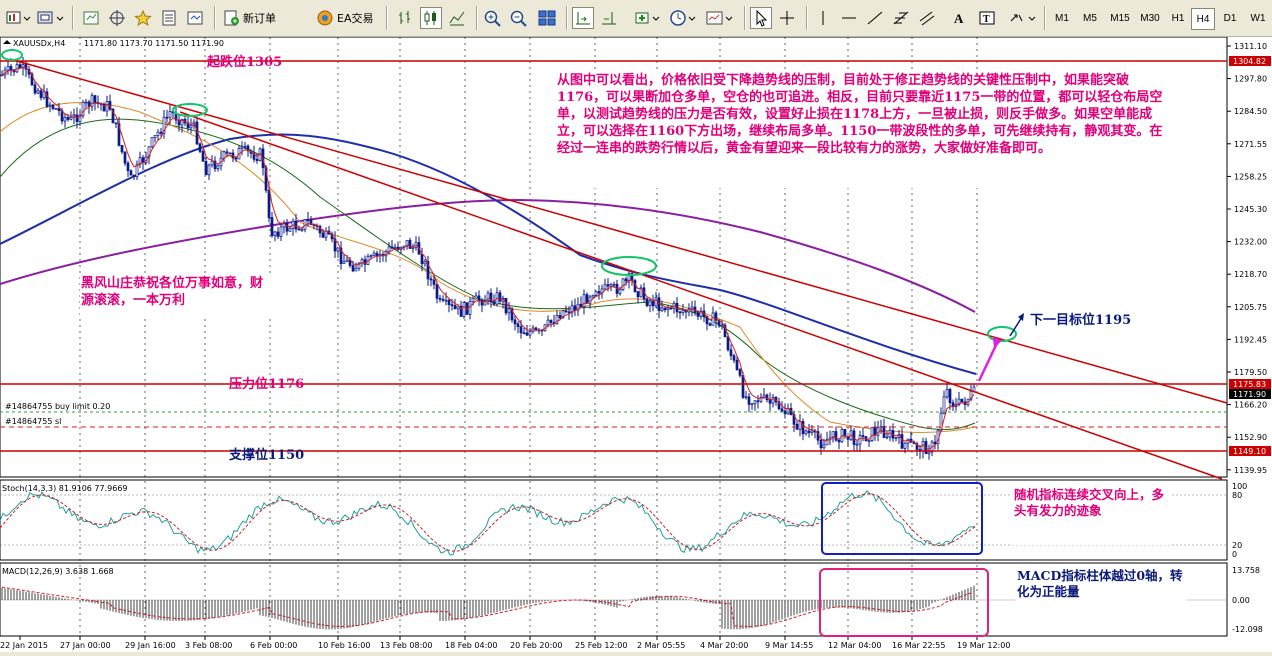 The image size is (1272, 656). What do you see at coordinates (724, 645) in the screenshot?
I see `time-tick: 4 Mar 20:00` at bounding box center [724, 645].